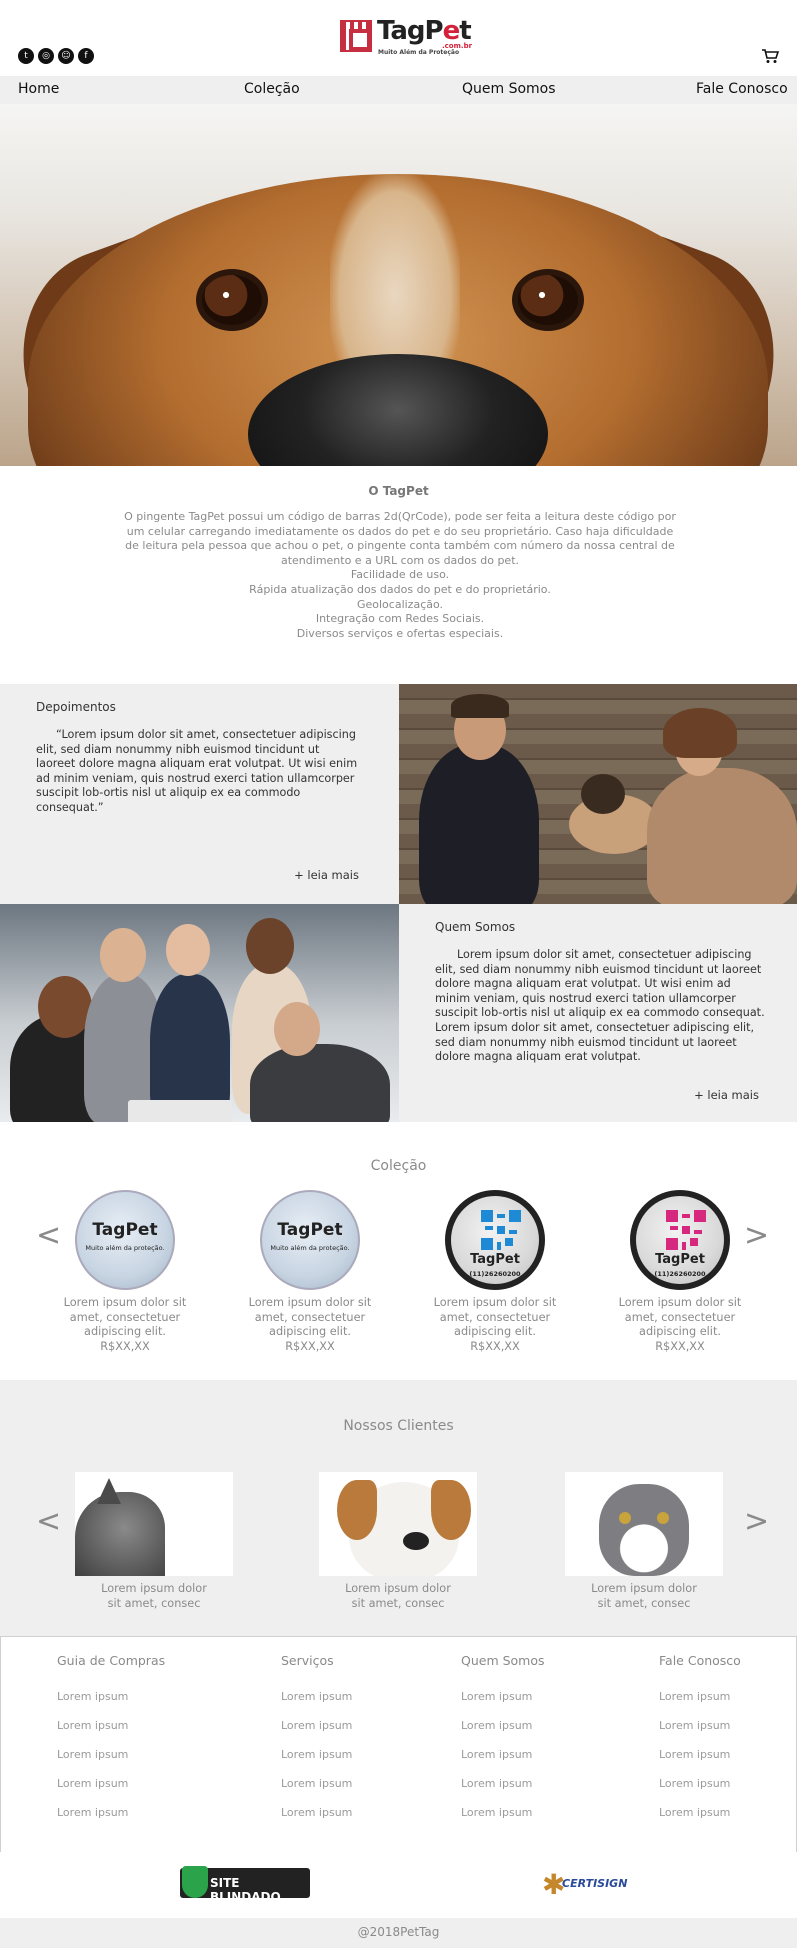 Image resolution: width=797 pixels, height=1948 pixels. Describe the element at coordinates (38, 89) in the screenshot. I see `nav-home: Home` at that location.